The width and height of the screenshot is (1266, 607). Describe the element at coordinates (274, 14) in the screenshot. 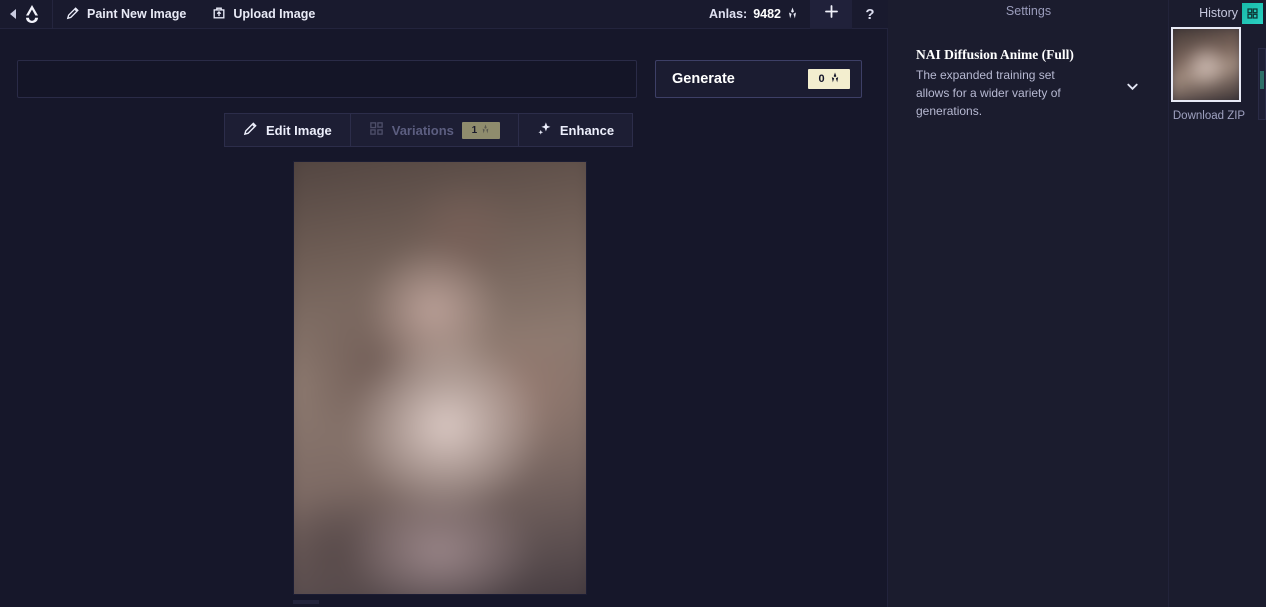

I see `upload-image-label: Upload Image` at that location.